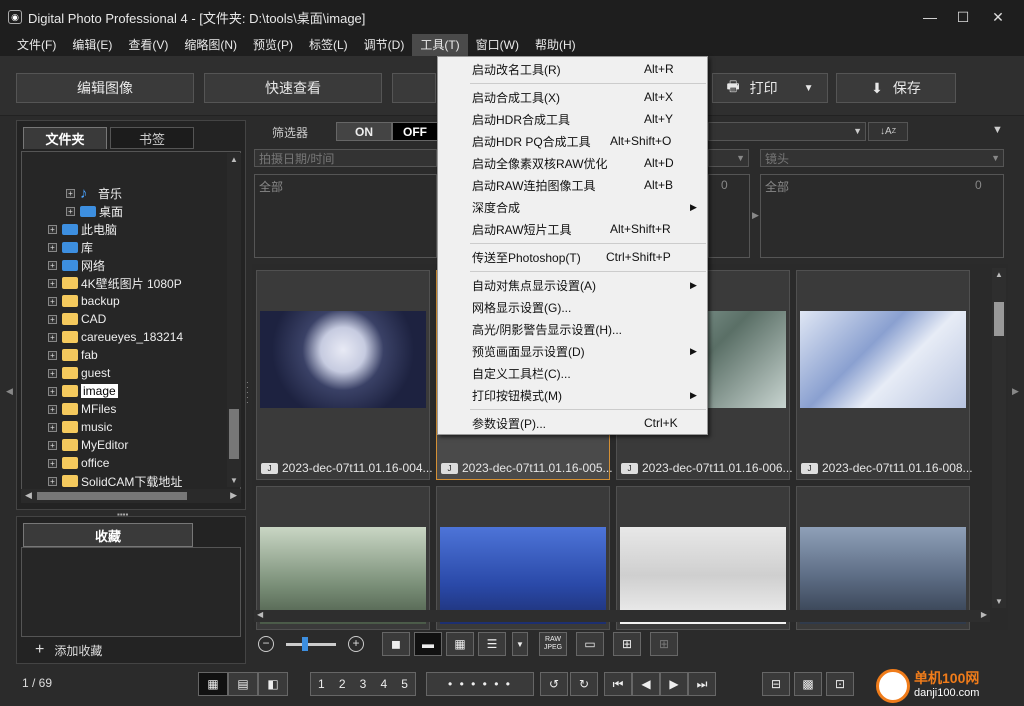 The height and width of the screenshot is (706, 1024). Describe the element at coordinates (590, 644) in the screenshot. I see `frame-icon: ▭` at that location.